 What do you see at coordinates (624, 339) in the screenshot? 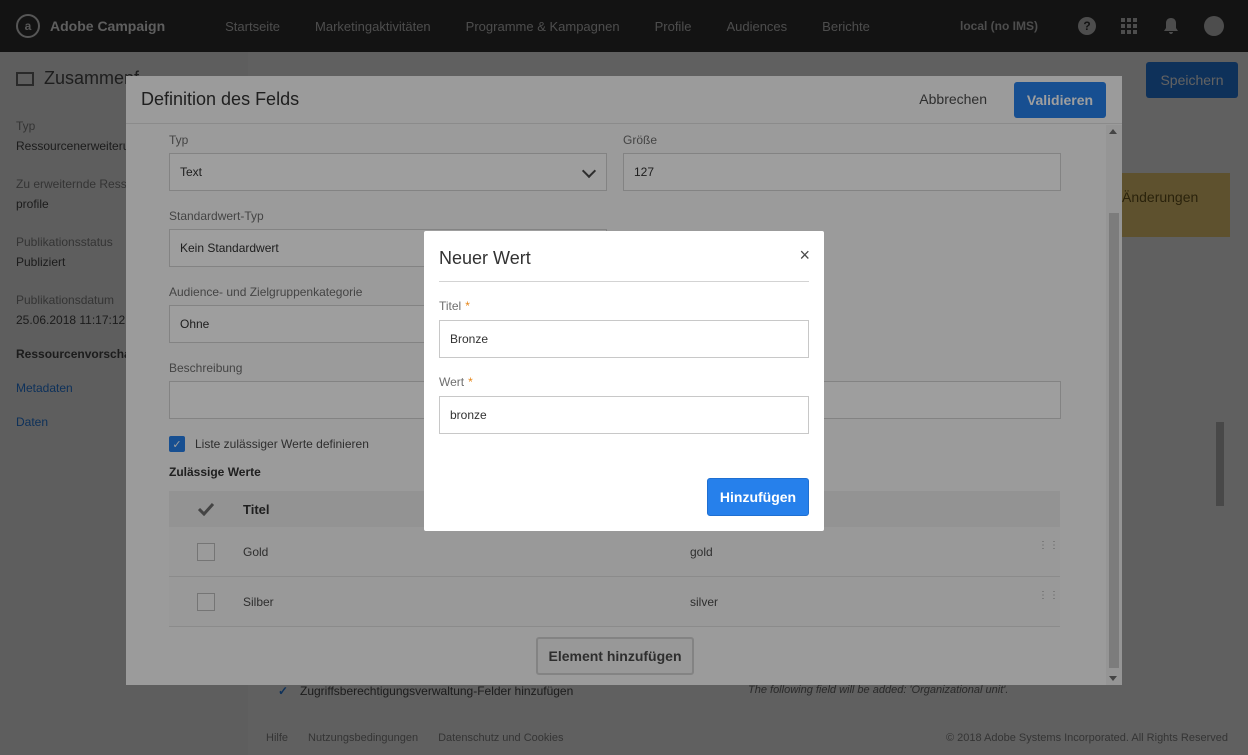
I see `title-input: Bronze` at bounding box center [624, 339].